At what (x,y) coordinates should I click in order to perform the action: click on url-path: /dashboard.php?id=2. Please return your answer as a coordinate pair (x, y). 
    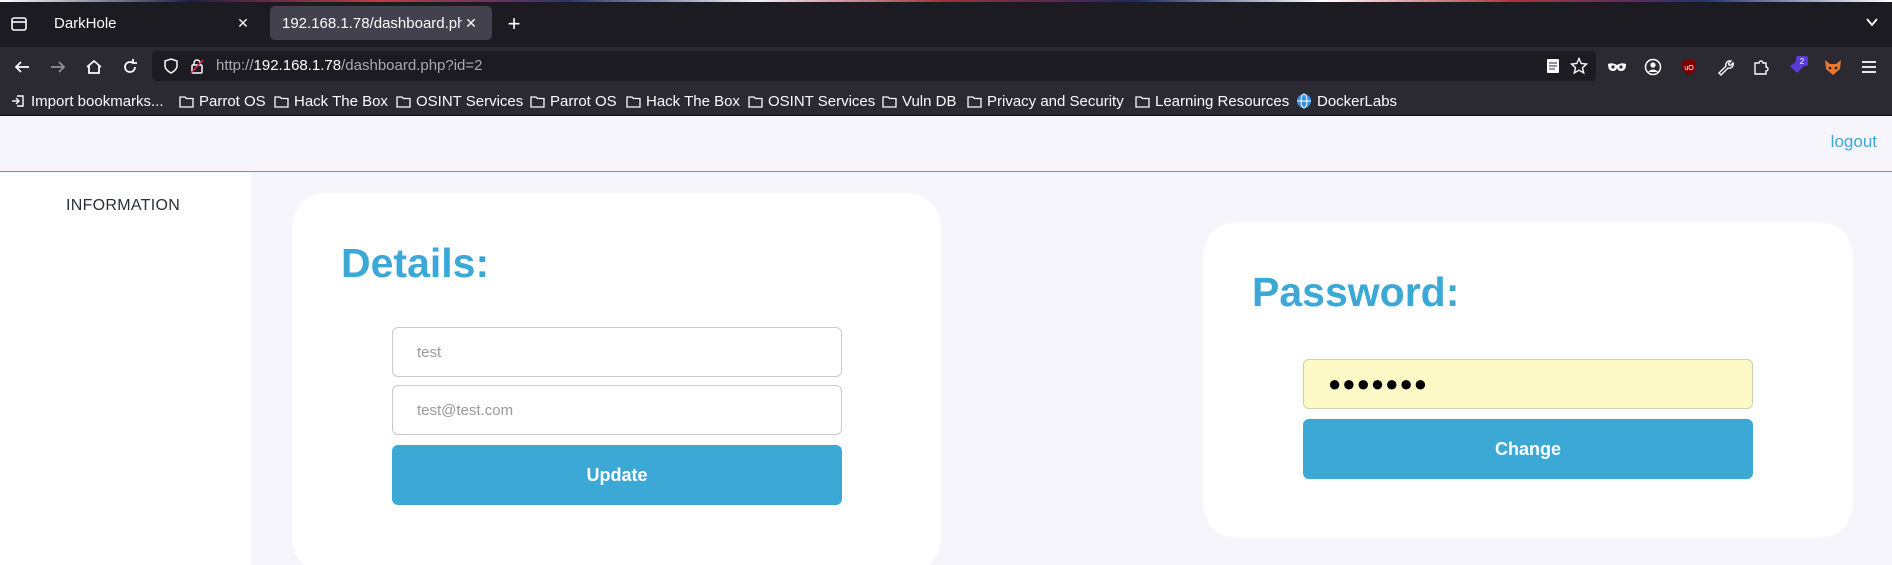
    Looking at the image, I should click on (412, 65).